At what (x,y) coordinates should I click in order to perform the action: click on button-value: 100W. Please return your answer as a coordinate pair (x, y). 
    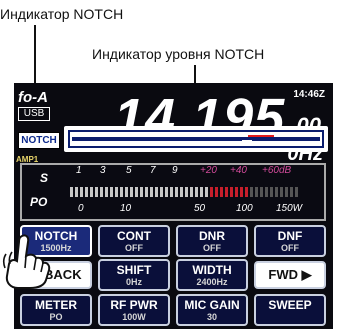
    Looking at the image, I should click on (134, 317).